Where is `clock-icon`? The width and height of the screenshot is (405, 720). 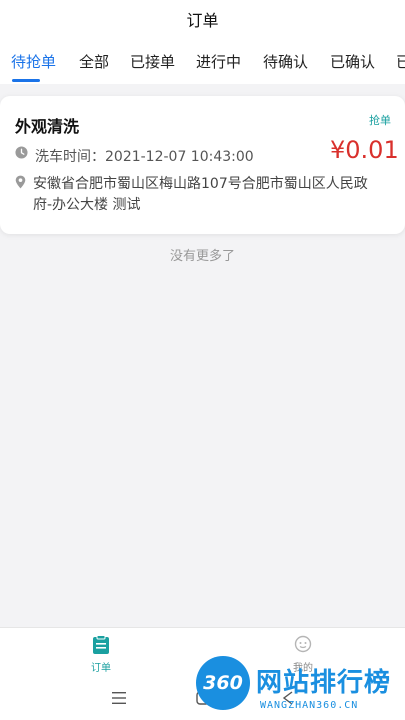 clock-icon is located at coordinates (21, 152).